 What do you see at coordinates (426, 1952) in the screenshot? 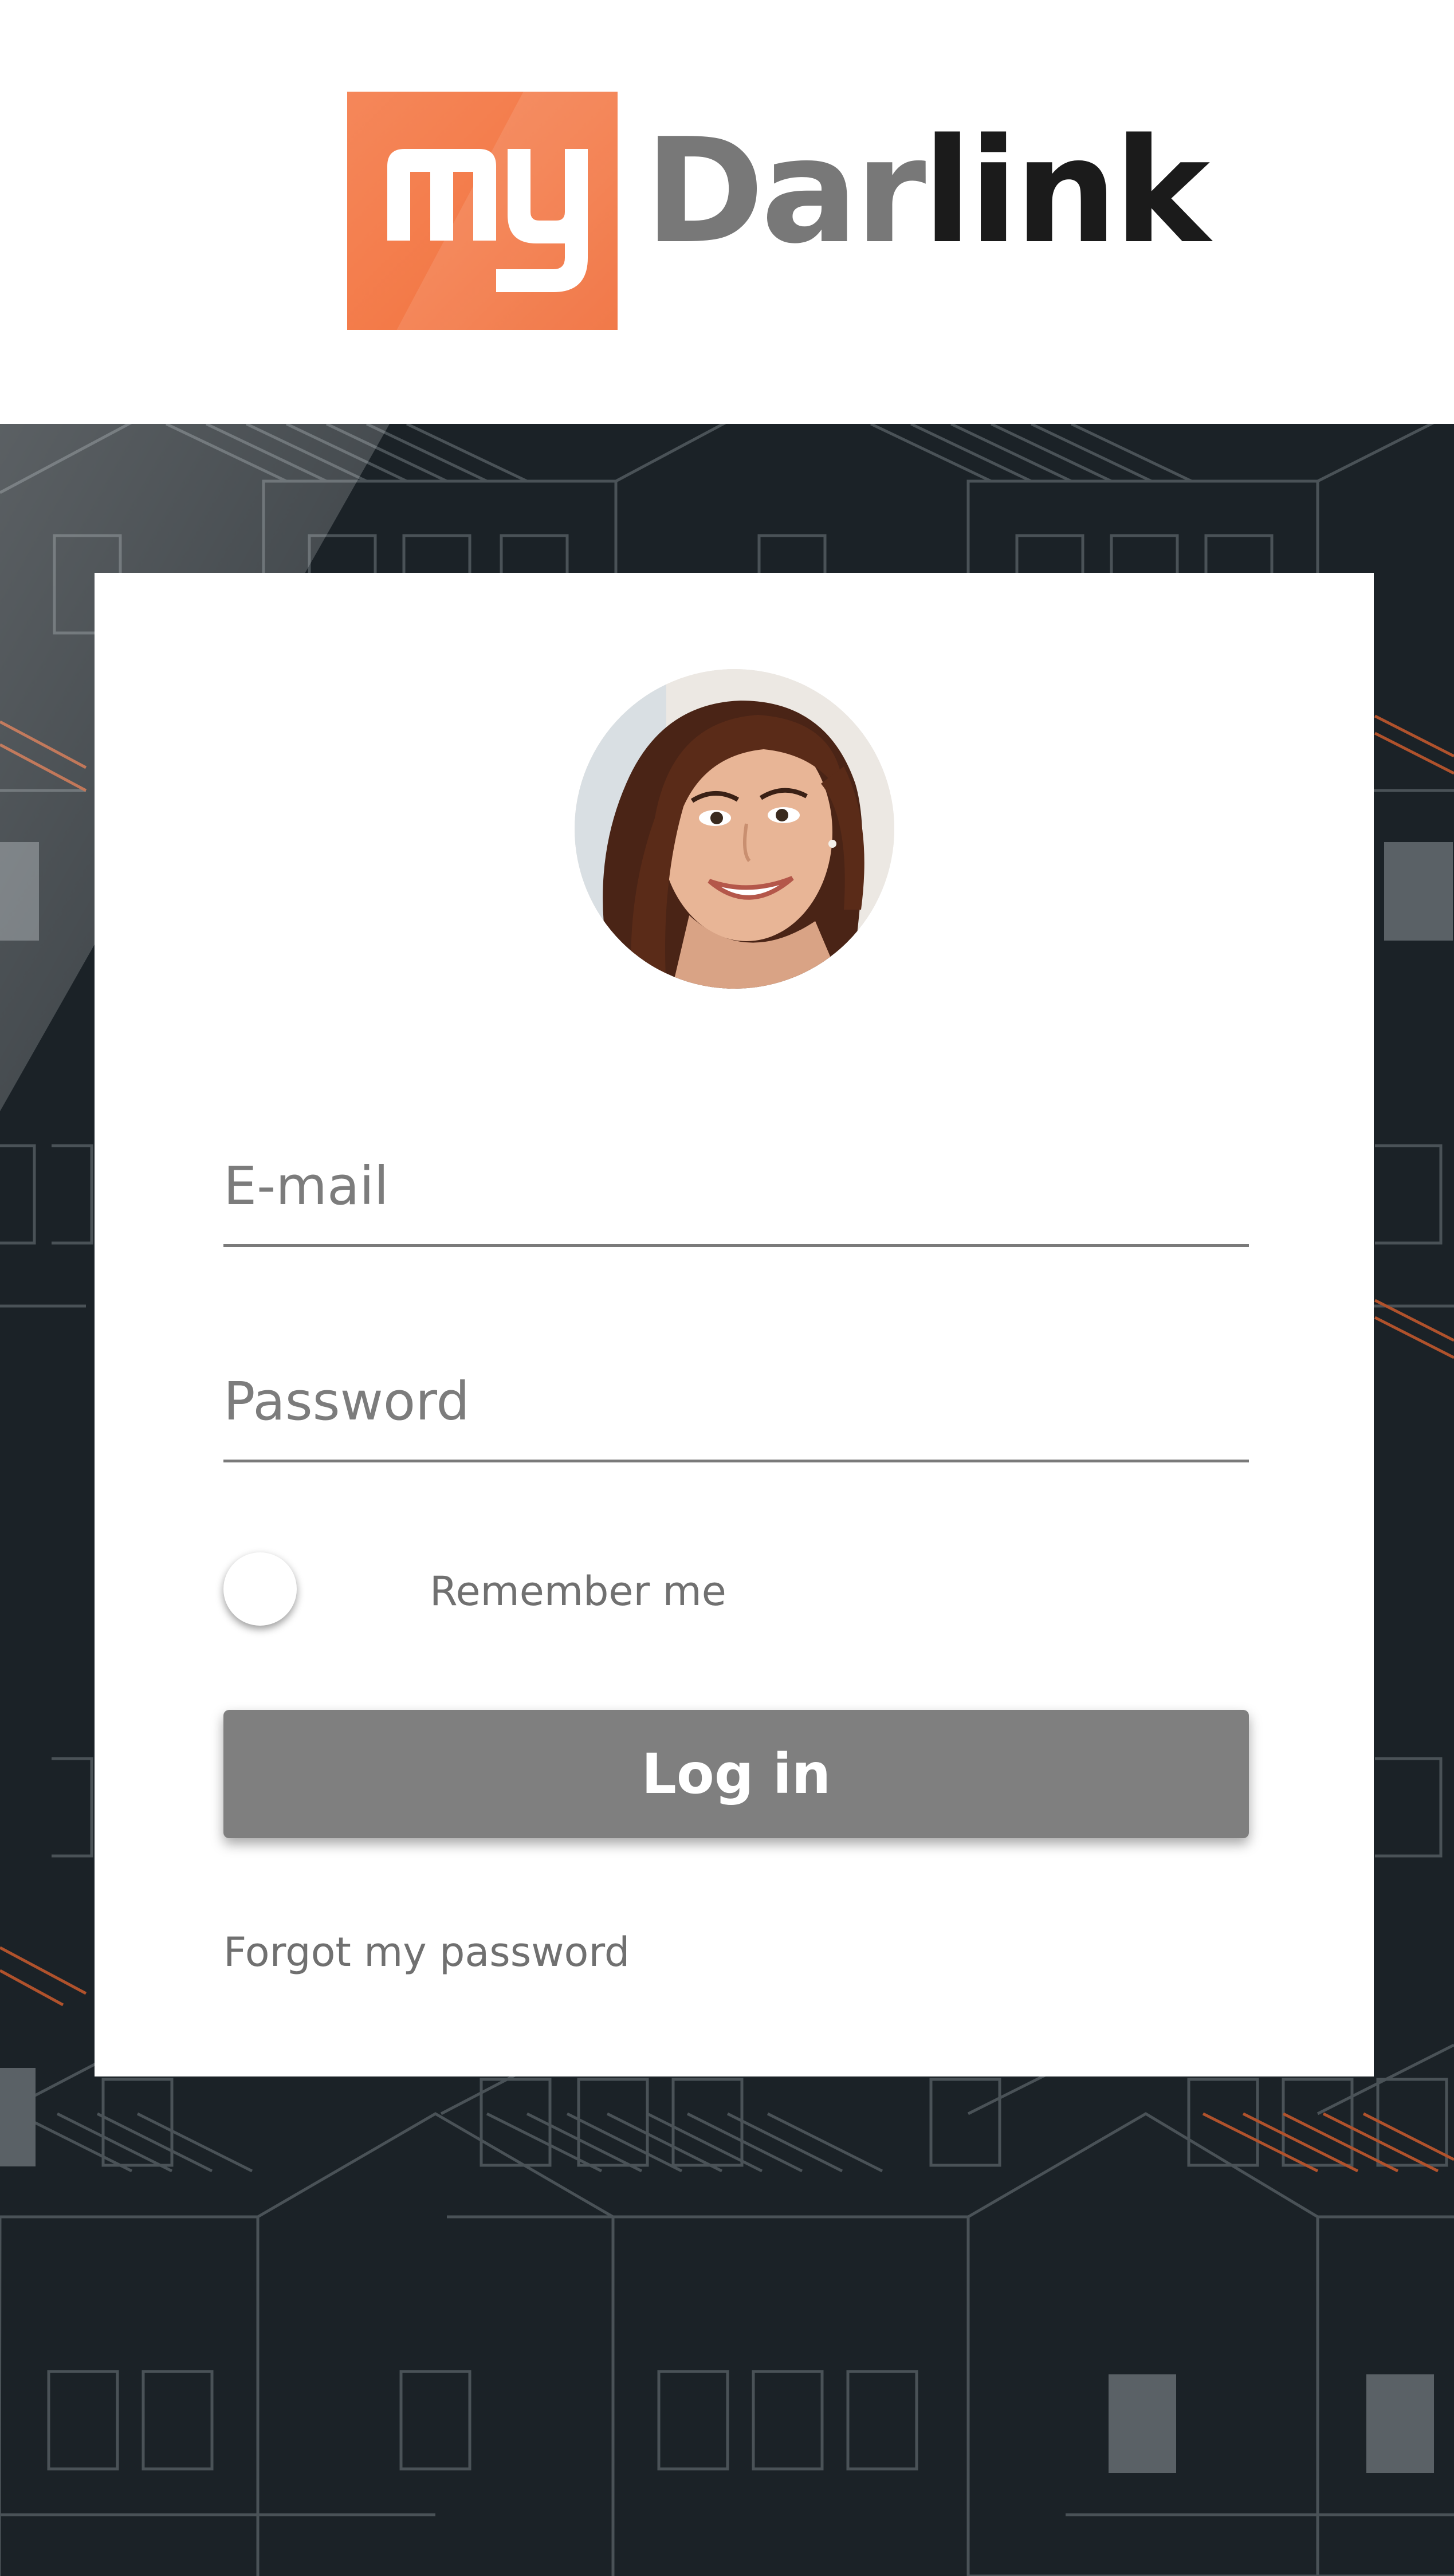
I see `forgot-password-link: Forgot my password` at bounding box center [426, 1952].